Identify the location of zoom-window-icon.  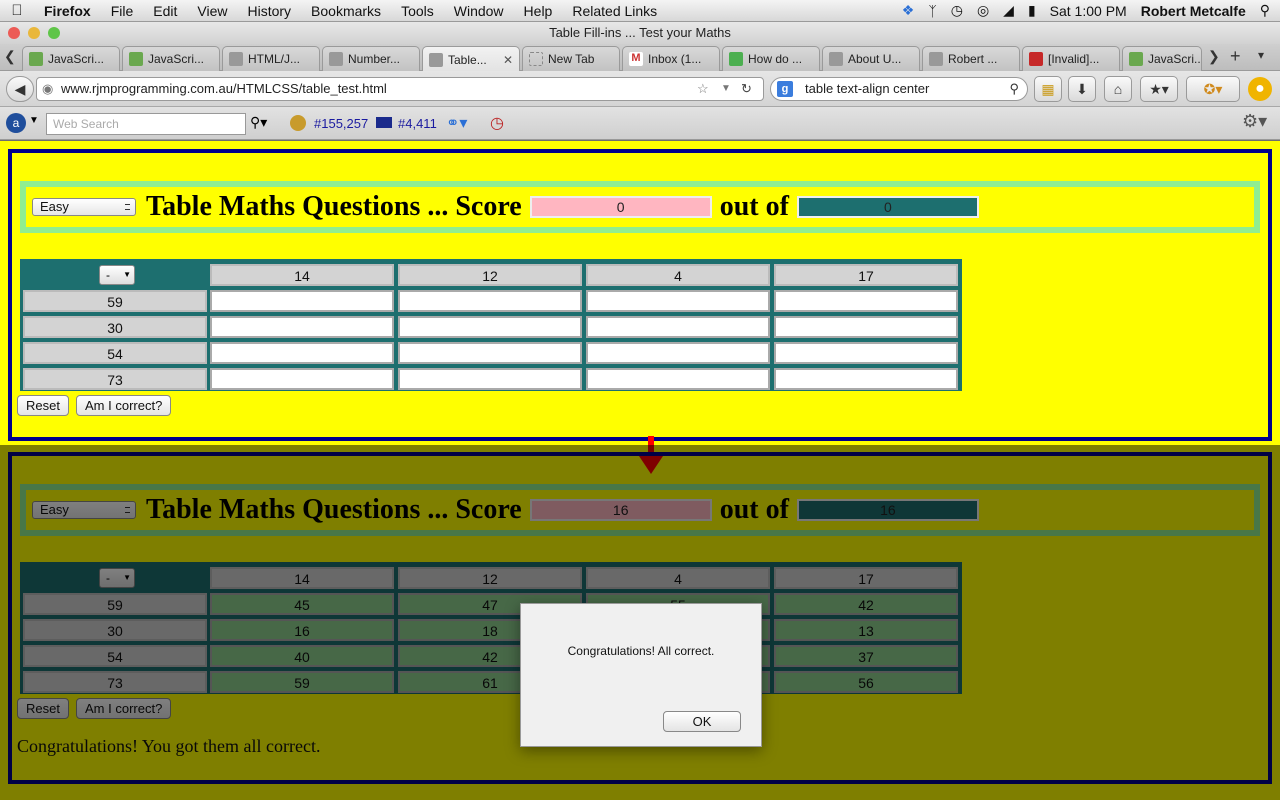
(54, 33).